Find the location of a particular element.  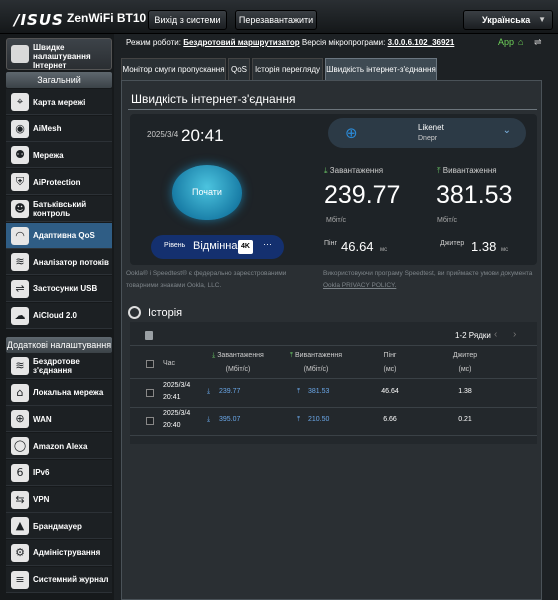

sidebar-item-firewall: ▲ Брандмауер is located at coordinates (59, 526).